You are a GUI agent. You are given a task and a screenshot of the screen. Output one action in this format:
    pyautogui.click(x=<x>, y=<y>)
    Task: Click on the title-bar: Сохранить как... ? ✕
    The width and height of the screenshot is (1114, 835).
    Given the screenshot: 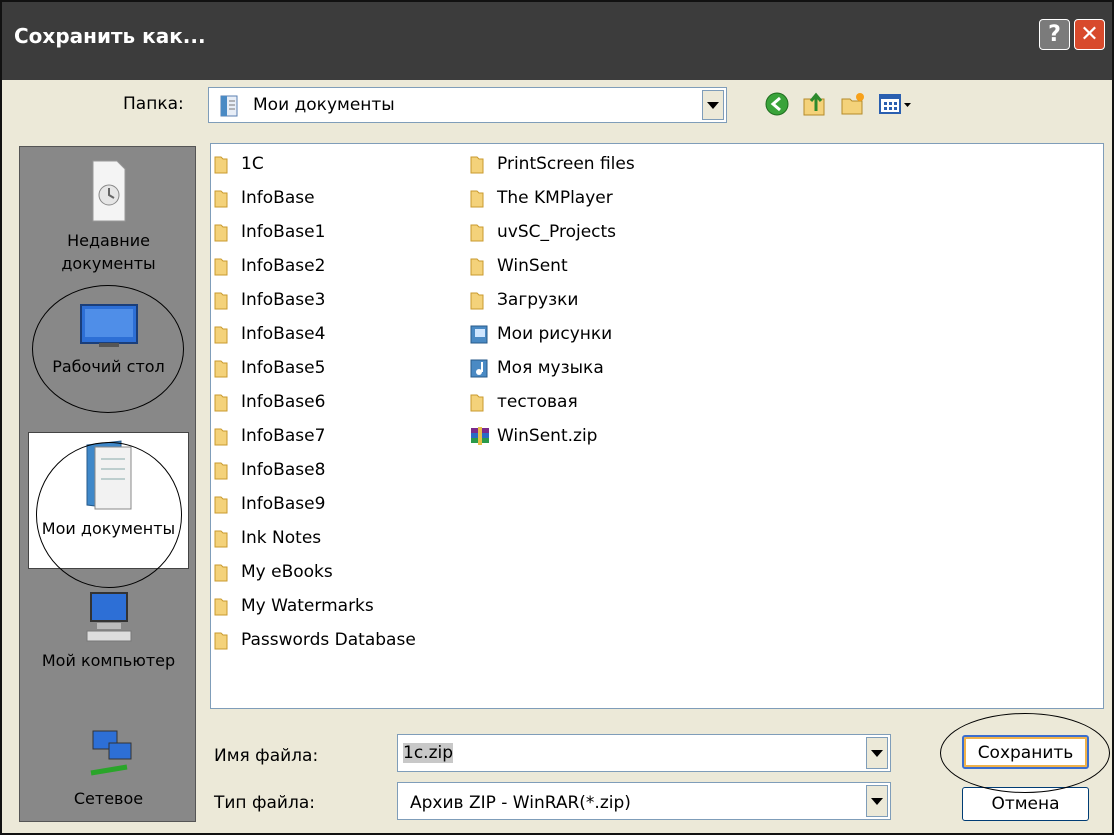 What is the action you would take?
    pyautogui.click(x=557, y=41)
    